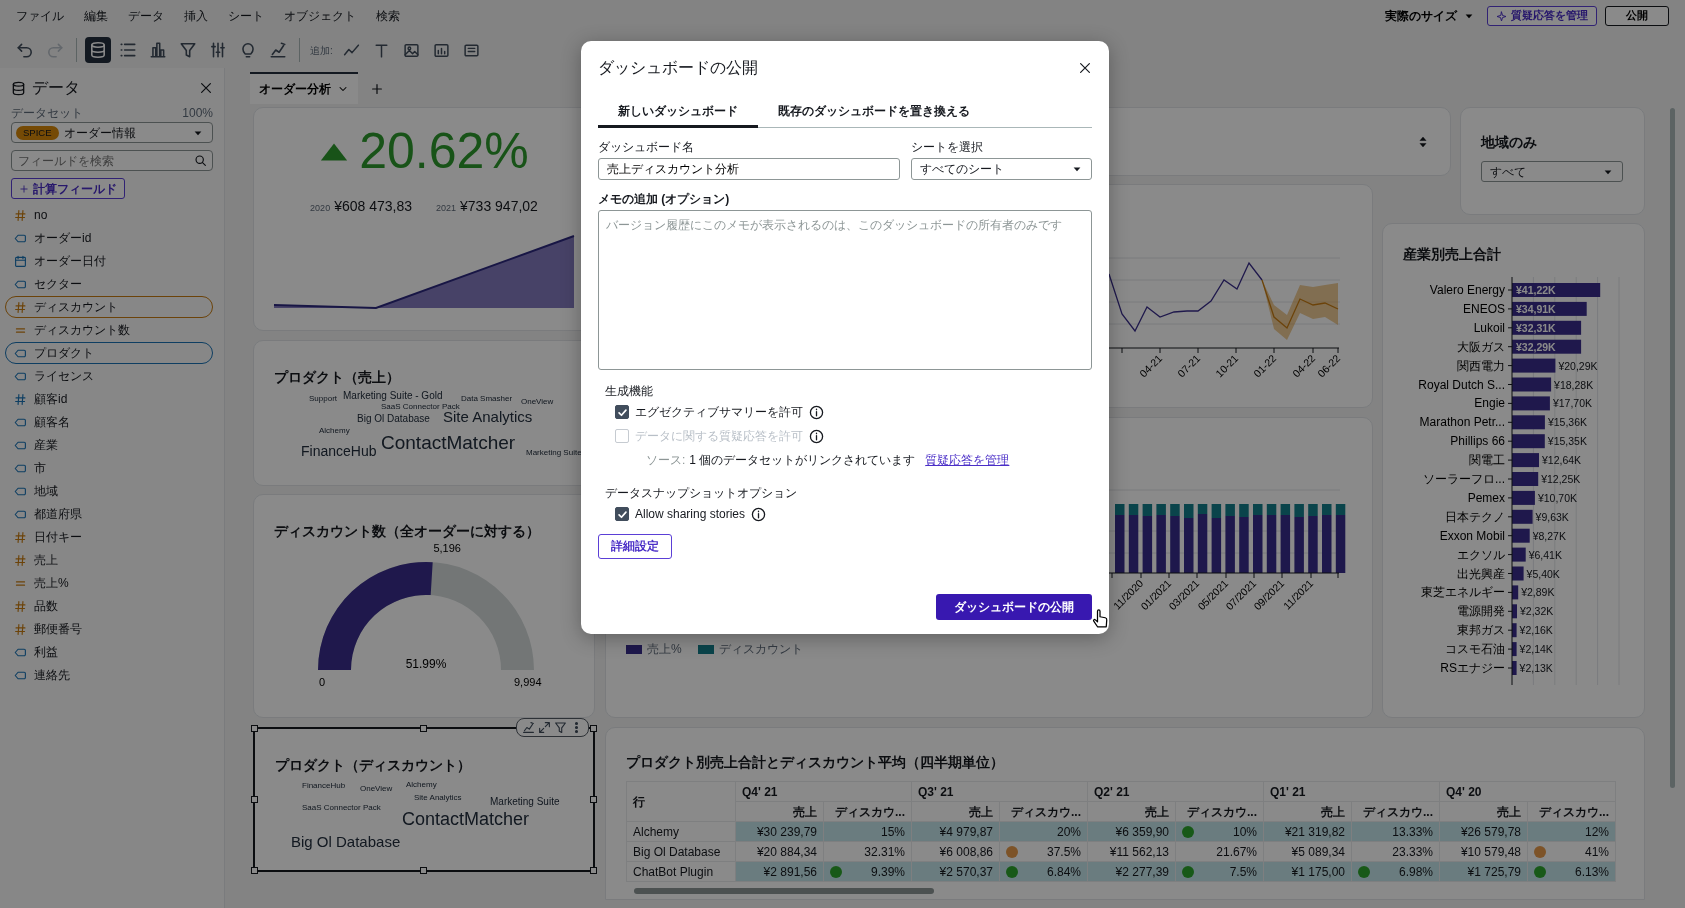  I want to click on expand-icon, so click(544, 727).